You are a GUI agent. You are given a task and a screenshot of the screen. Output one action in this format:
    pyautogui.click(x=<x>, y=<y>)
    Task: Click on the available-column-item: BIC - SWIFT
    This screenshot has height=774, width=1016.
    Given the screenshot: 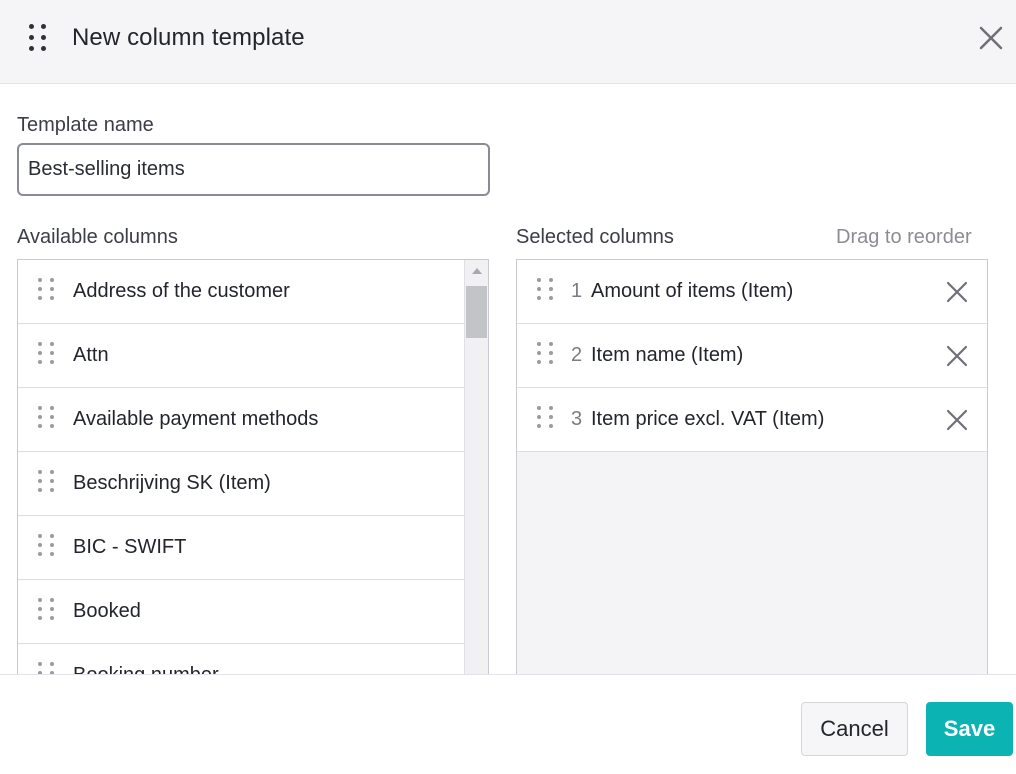 What is the action you would take?
    pyautogui.click(x=241, y=548)
    